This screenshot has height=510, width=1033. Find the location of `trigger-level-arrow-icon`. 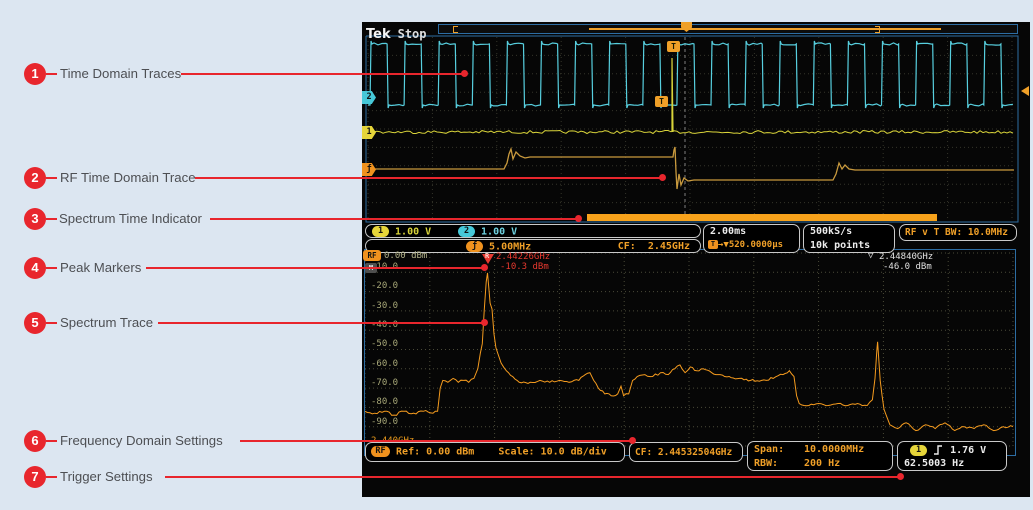

trigger-level-arrow-icon is located at coordinates (1025, 91).